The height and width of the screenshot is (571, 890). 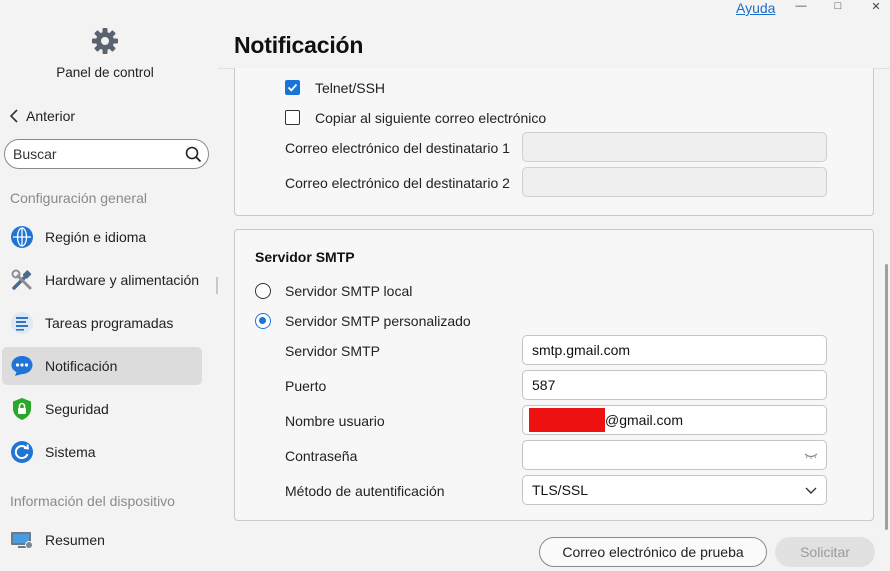 I want to click on chat-bubble-icon, so click(x=22, y=366).